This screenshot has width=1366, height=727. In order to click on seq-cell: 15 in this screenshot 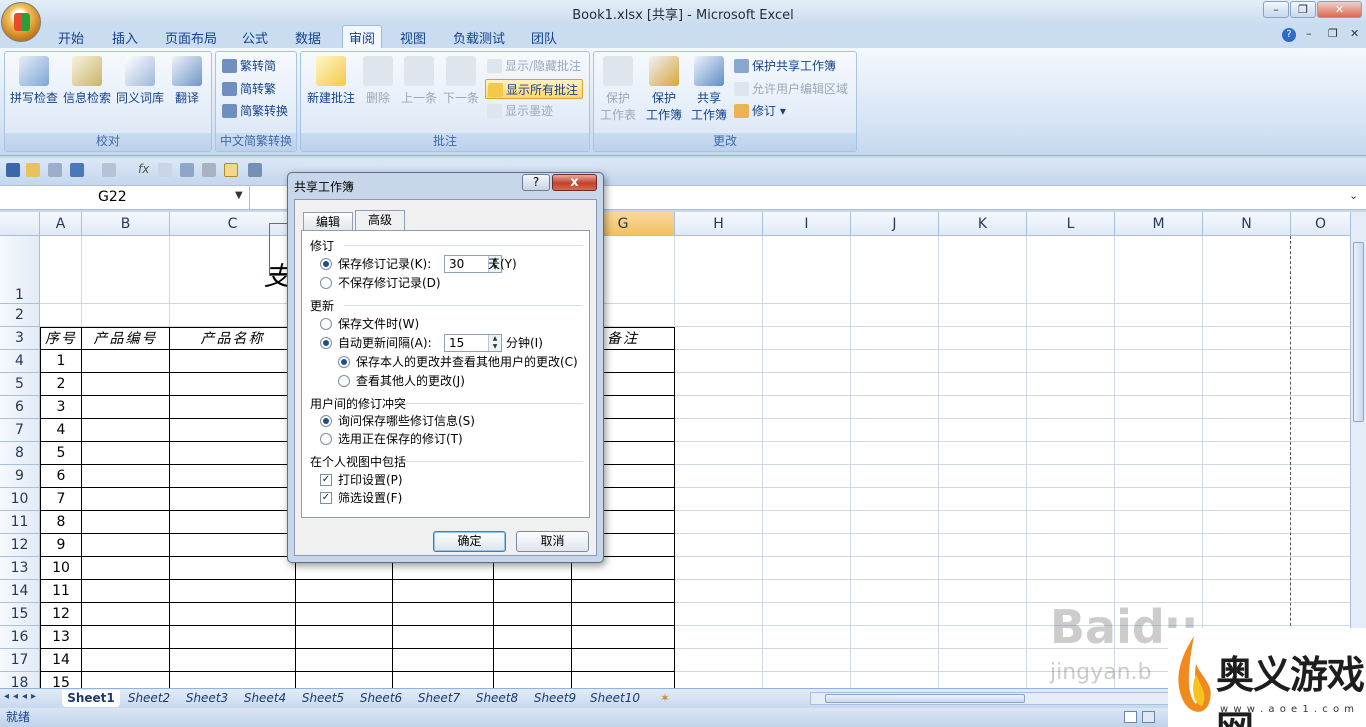, I will do `click(61, 680)`.